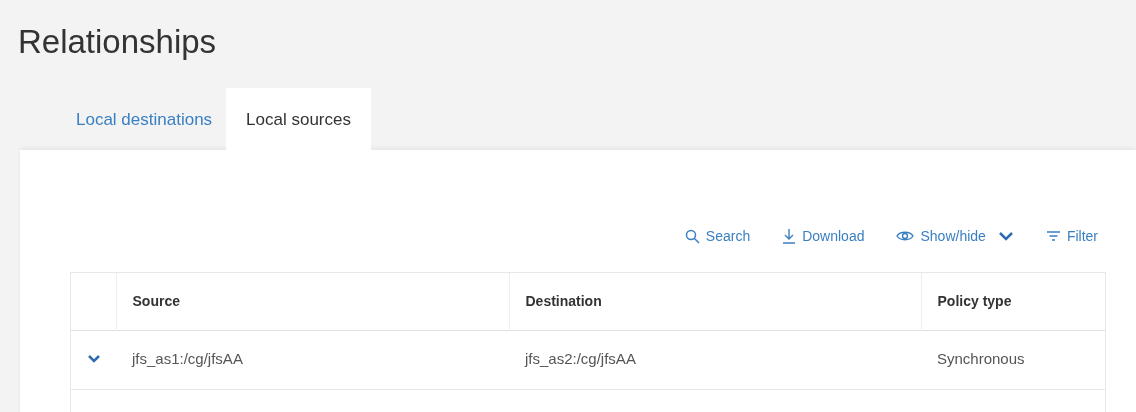  Describe the element at coordinates (823, 236) in the screenshot. I see `download-button: Download` at that location.